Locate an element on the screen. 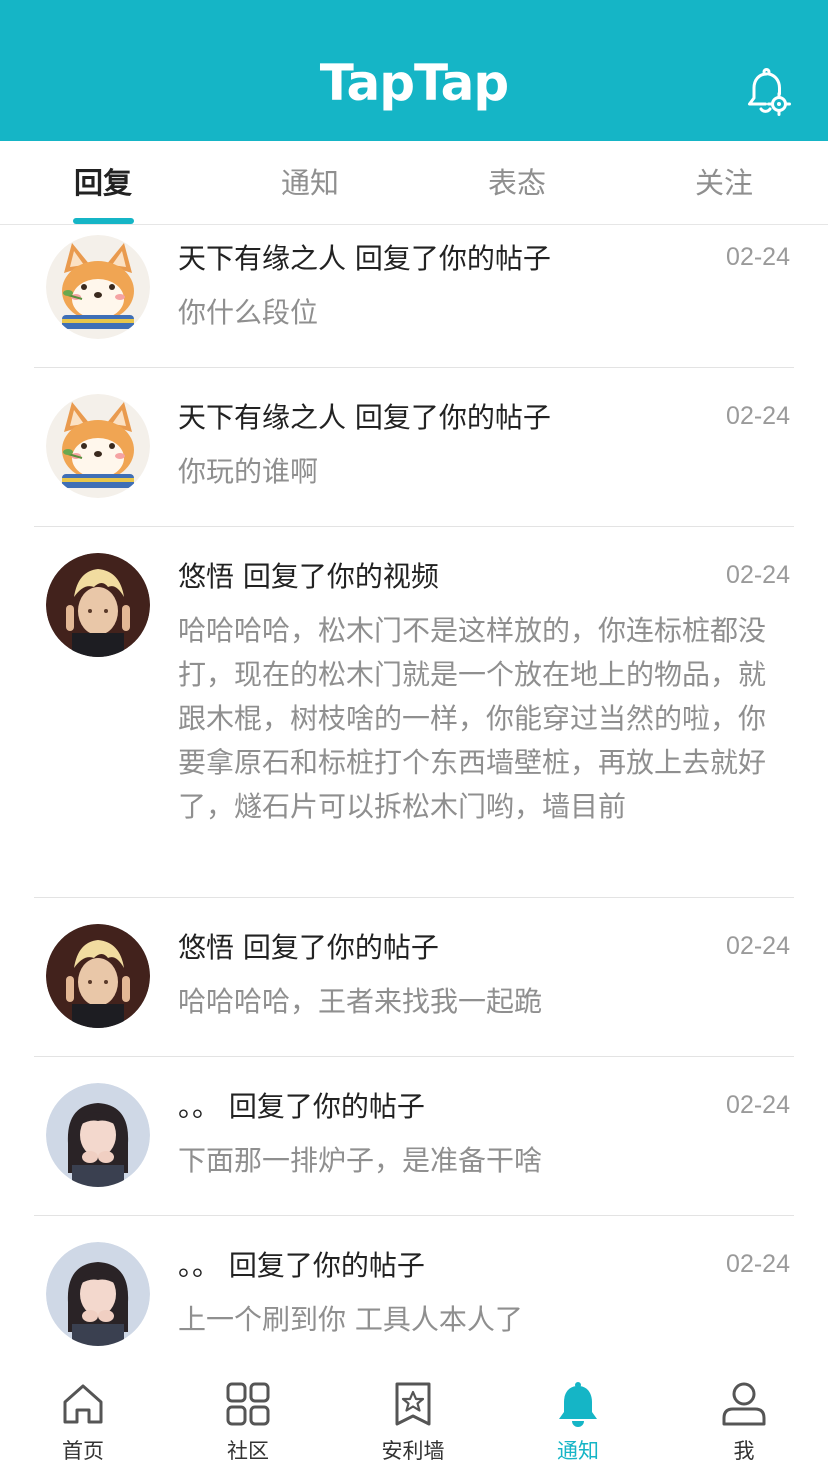  app-header: TapTap is located at coordinates (414, 70).